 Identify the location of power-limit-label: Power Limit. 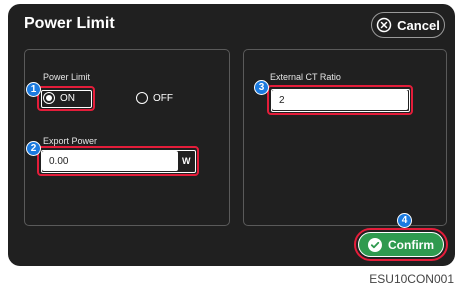
(67, 77).